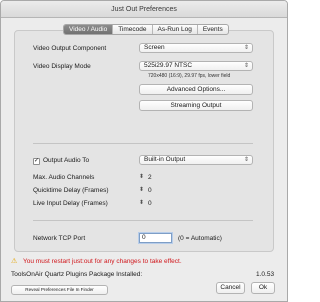  What do you see at coordinates (213, 29) in the screenshot?
I see `tab-events: Events` at bounding box center [213, 29].